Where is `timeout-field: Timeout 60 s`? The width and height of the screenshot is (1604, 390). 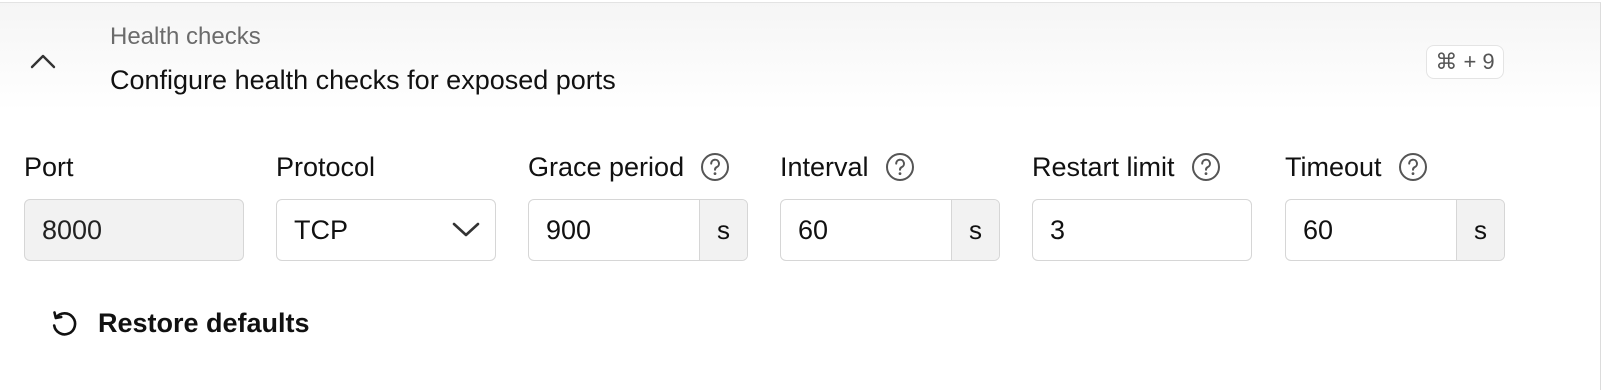 timeout-field: Timeout 60 s is located at coordinates (1395, 205).